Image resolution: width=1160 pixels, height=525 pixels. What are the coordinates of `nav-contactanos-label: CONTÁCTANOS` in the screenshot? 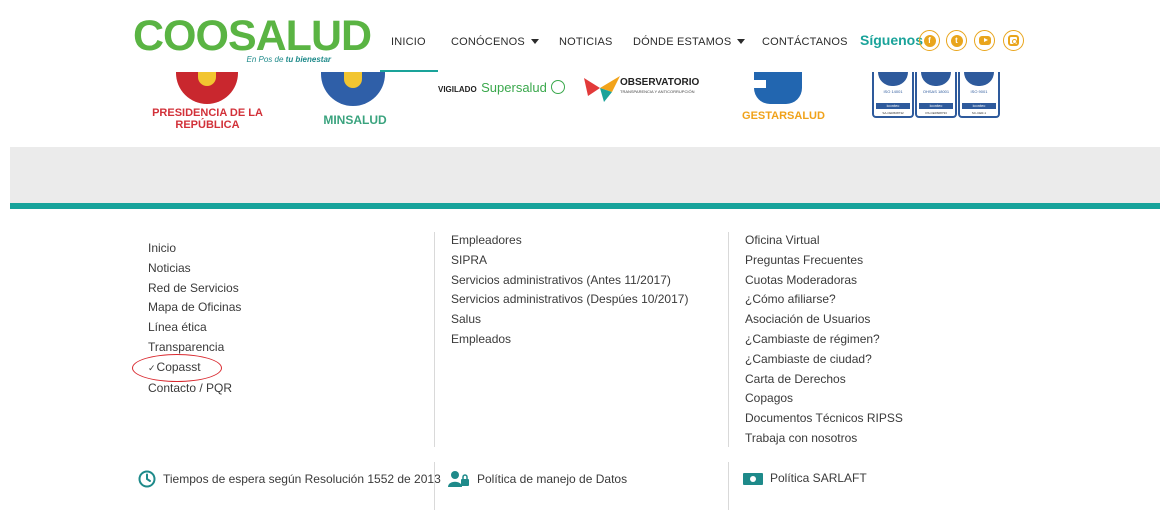 It's located at (805, 42).